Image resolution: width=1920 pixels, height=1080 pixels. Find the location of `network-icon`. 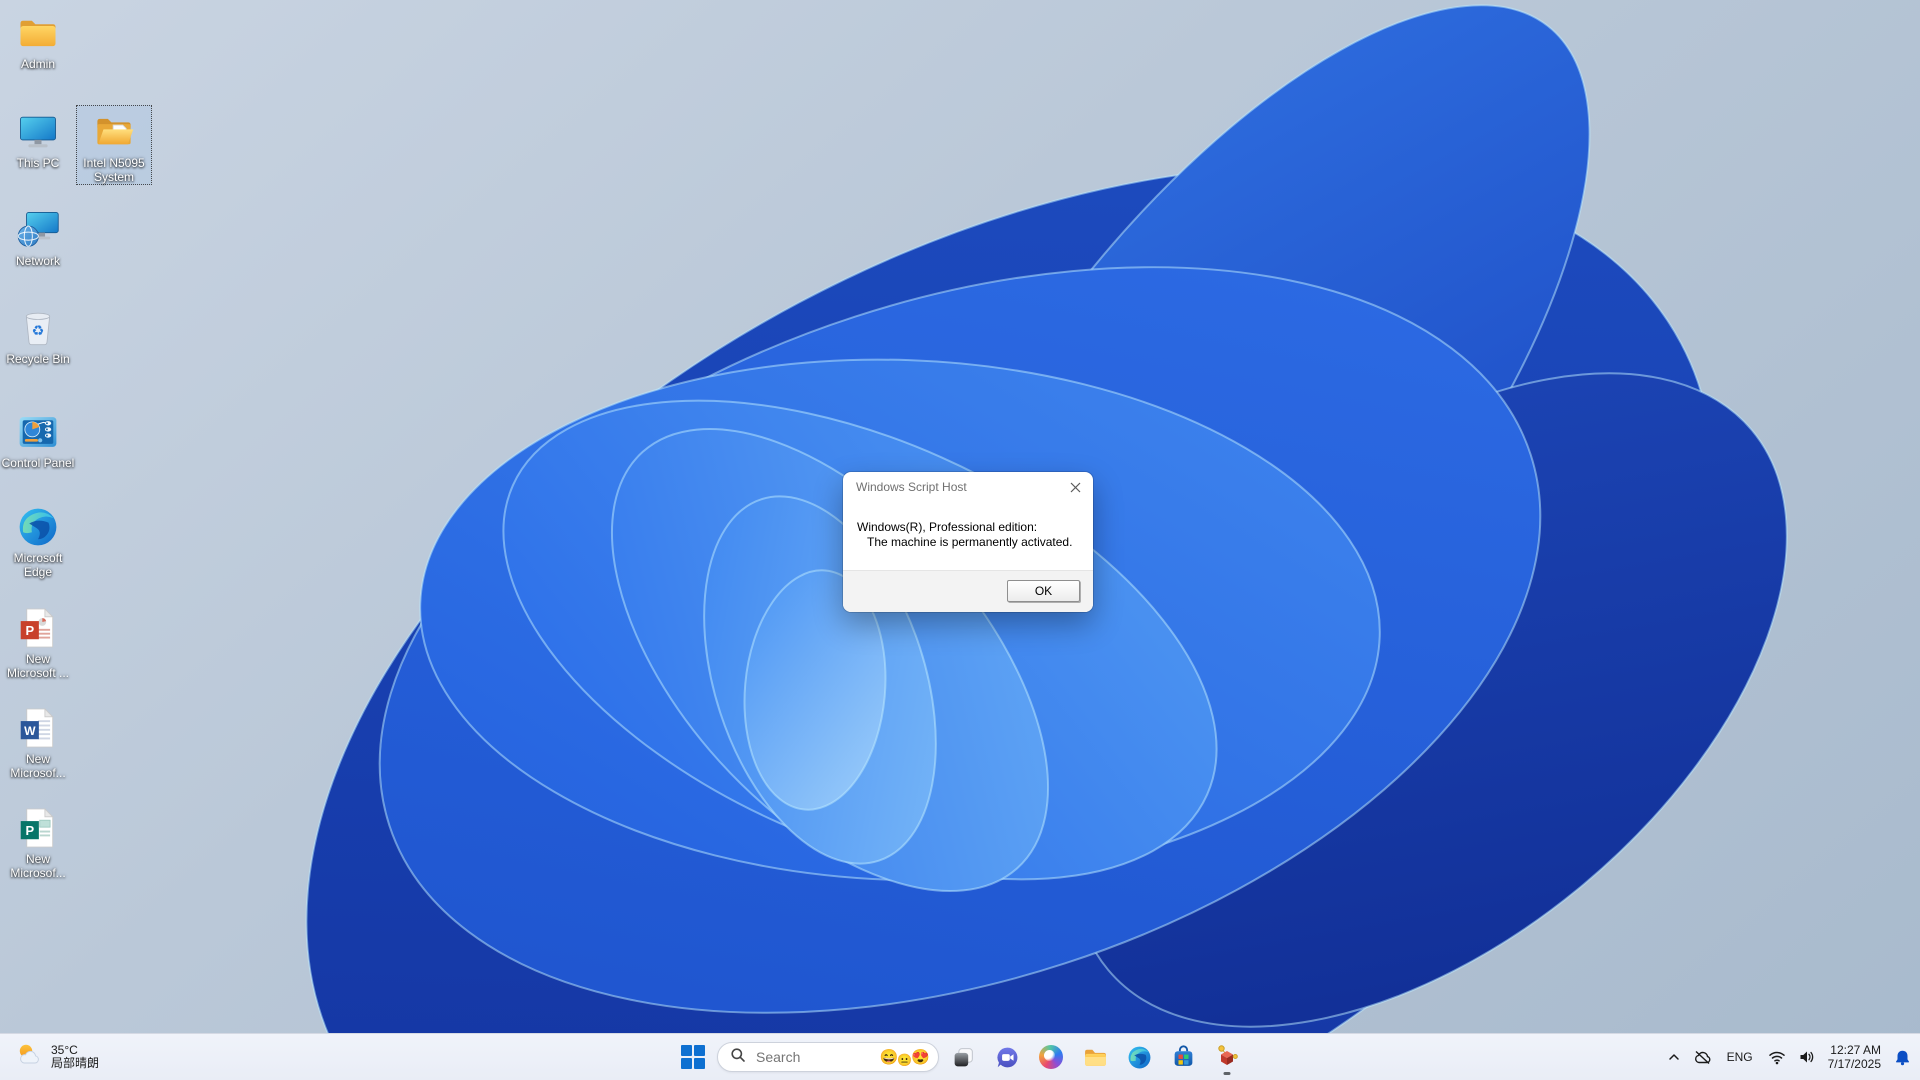

network-icon is located at coordinates (38, 230).